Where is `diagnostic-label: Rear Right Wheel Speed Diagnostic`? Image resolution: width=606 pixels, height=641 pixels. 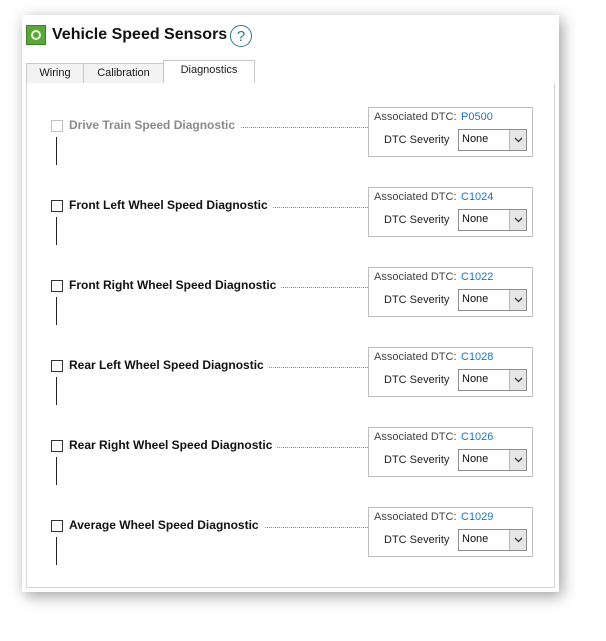 diagnostic-label: Rear Right Wheel Speed Diagnostic is located at coordinates (173, 445).